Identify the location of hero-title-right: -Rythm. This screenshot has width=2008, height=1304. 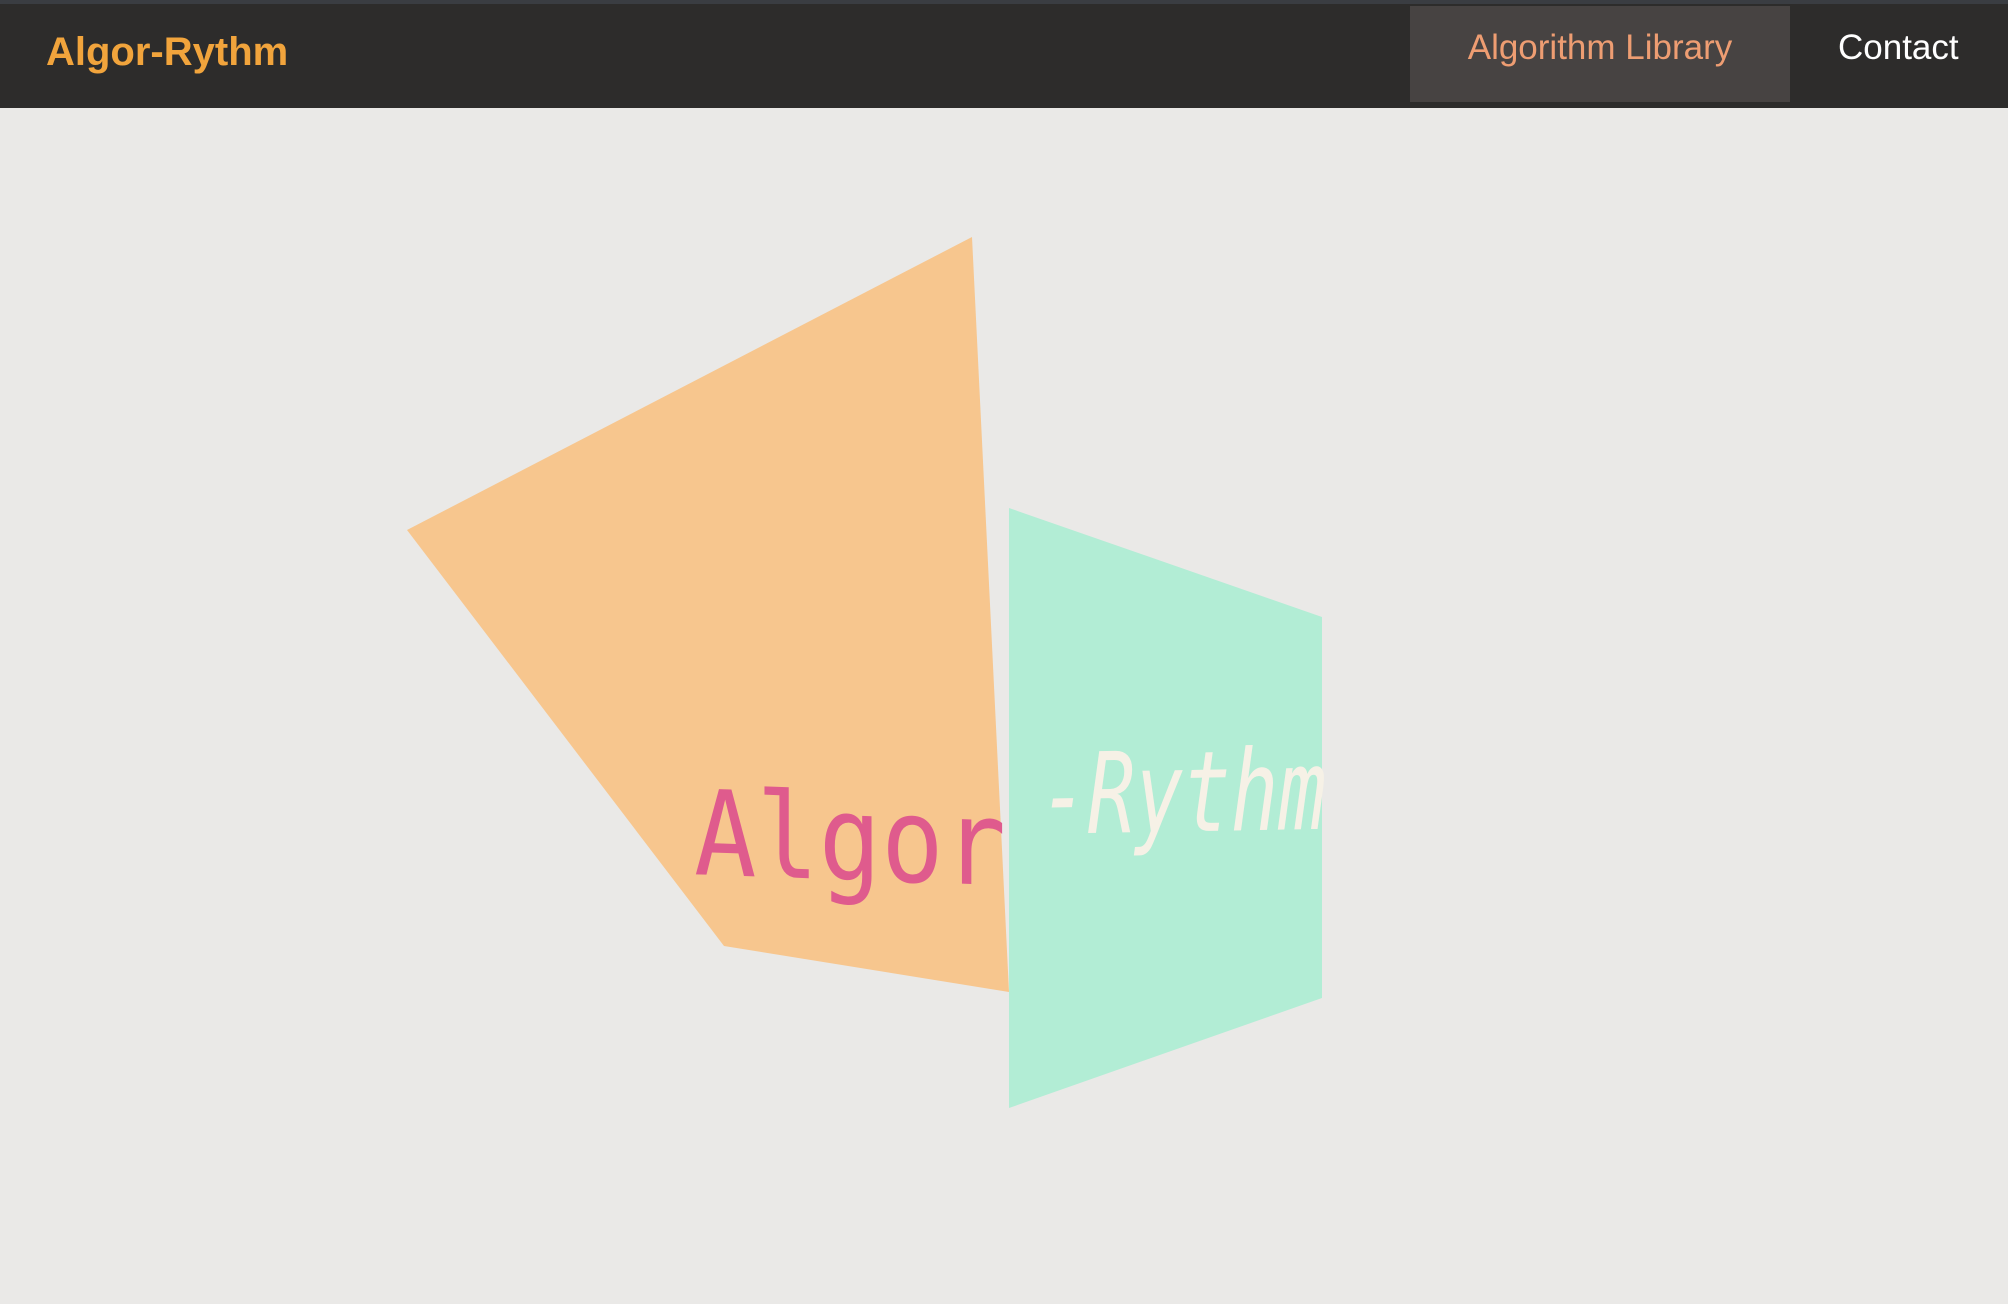
(1183, 793).